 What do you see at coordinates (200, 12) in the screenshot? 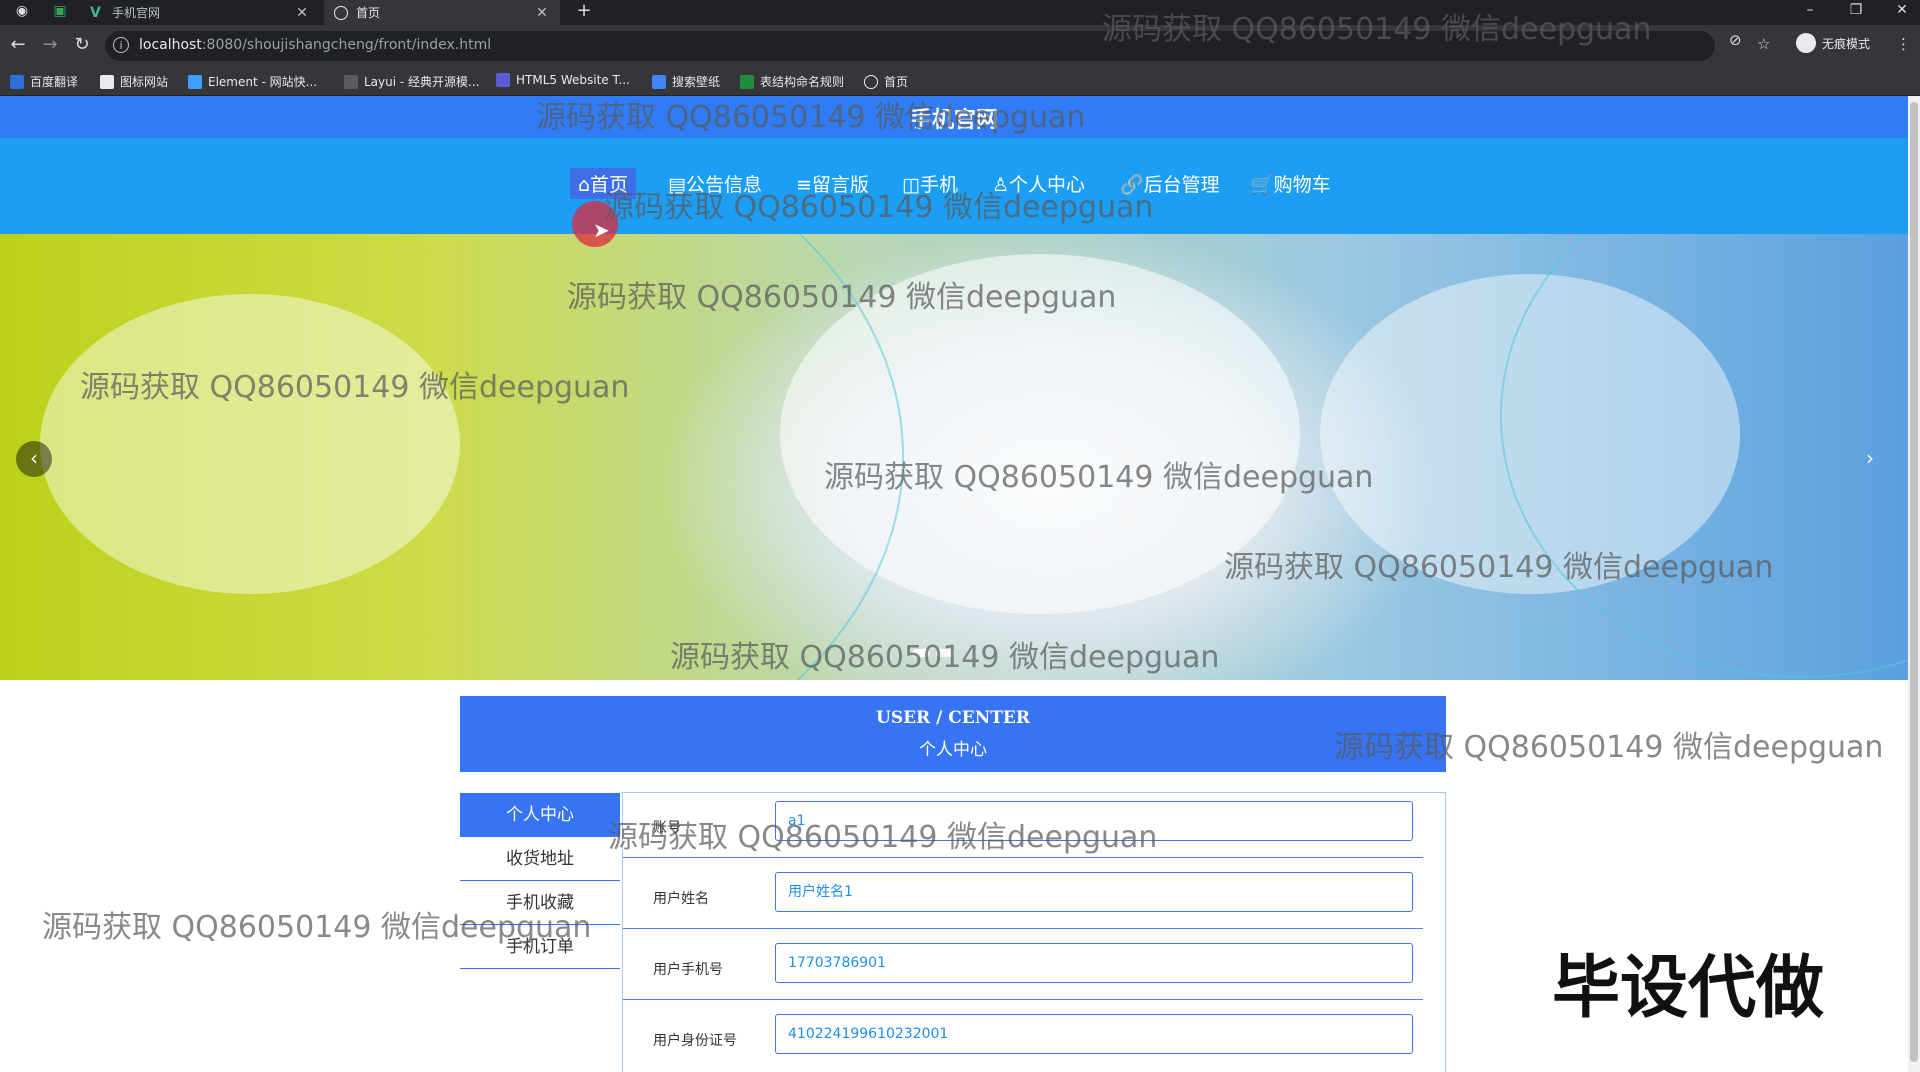
I see `tab-shoujiguanwang: V 手机官网 ✕` at bounding box center [200, 12].